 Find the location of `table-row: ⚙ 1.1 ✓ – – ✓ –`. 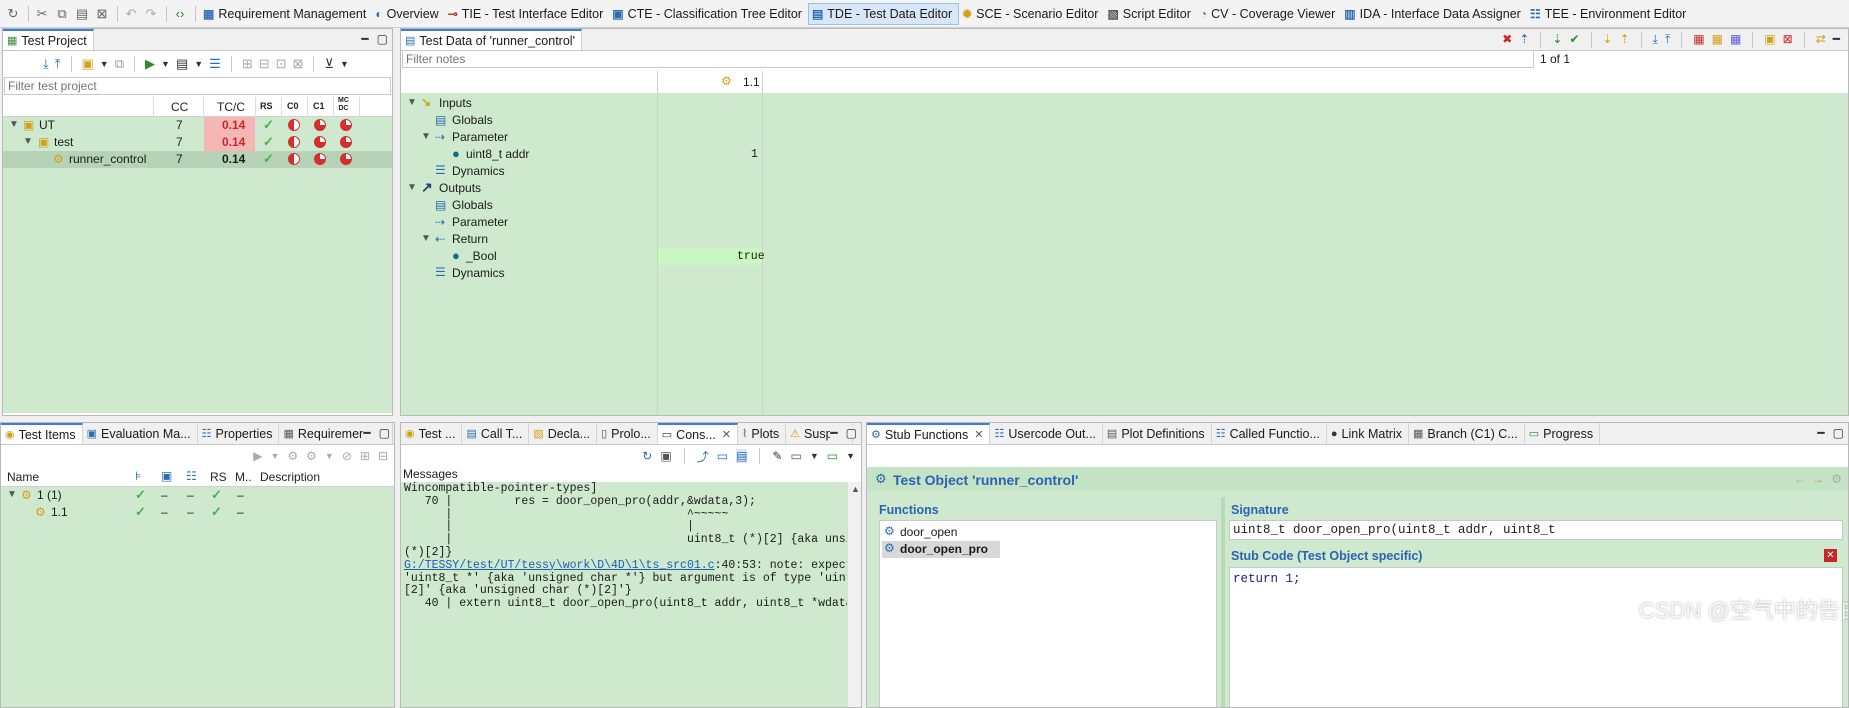

table-row: ⚙ 1.1 ✓ – – ✓ – is located at coordinates (197, 512).